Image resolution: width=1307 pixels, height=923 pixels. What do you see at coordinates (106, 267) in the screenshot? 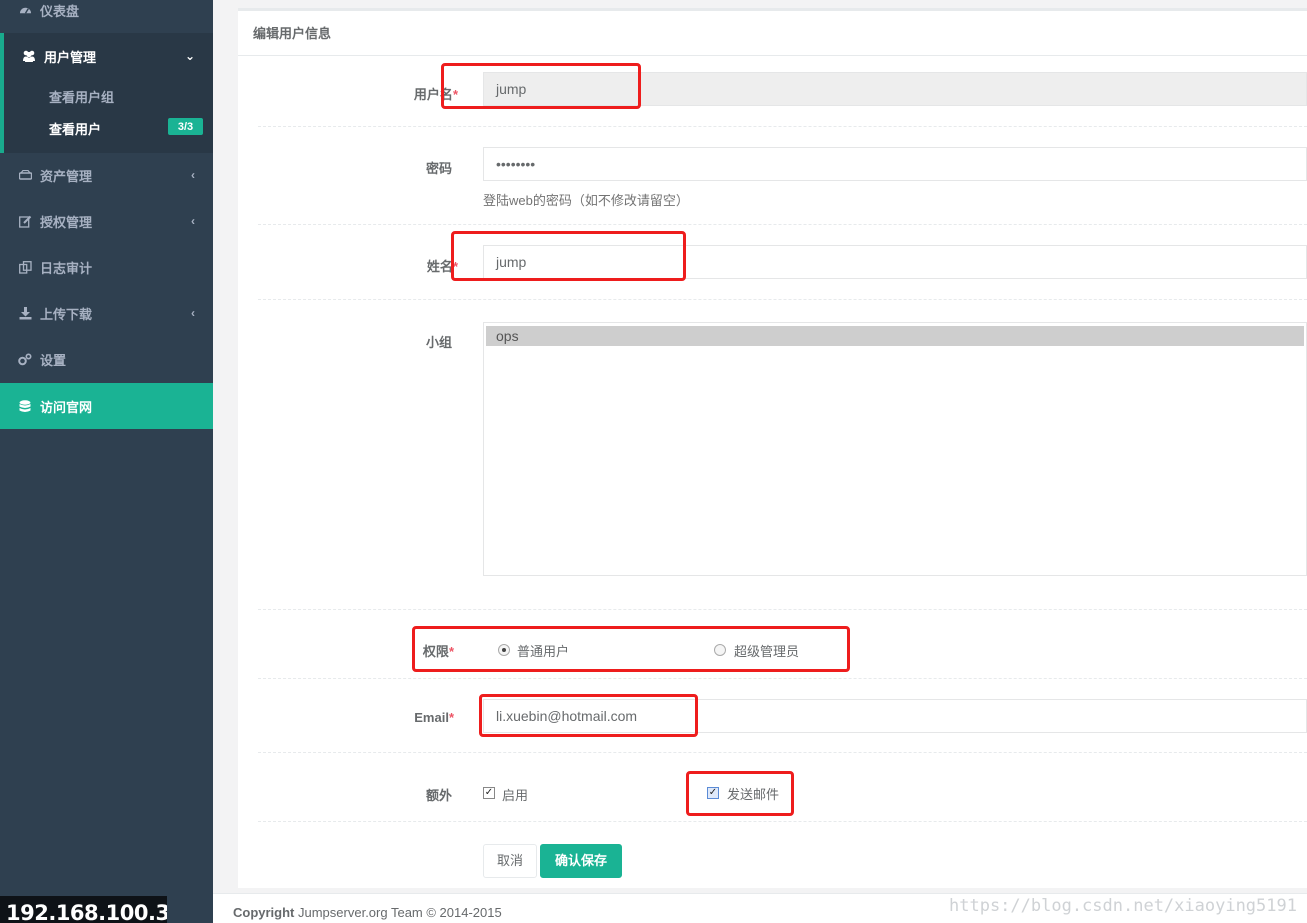
I see `sidebar-item-audit-log: 日志审计` at bounding box center [106, 267].